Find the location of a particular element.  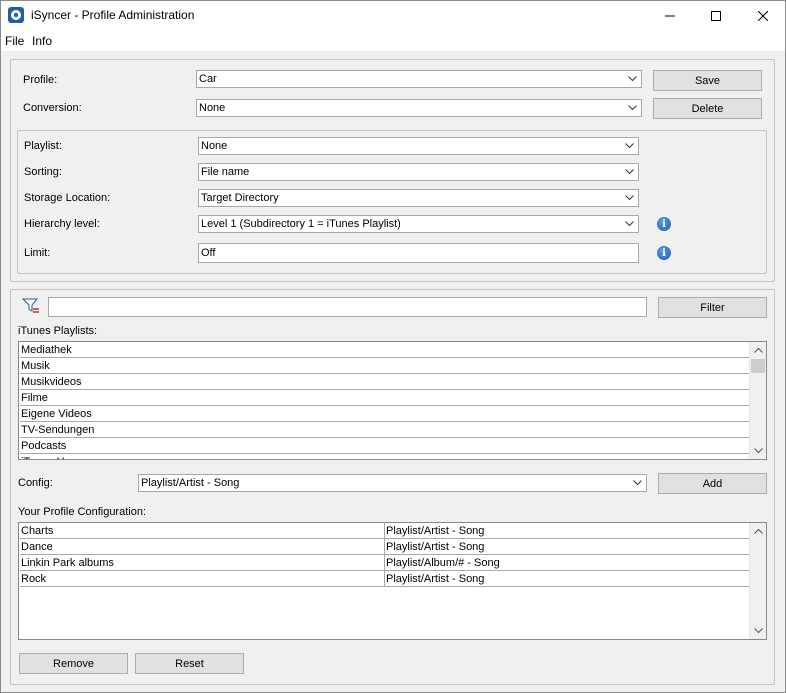

playlist-value: None is located at coordinates (214, 146).